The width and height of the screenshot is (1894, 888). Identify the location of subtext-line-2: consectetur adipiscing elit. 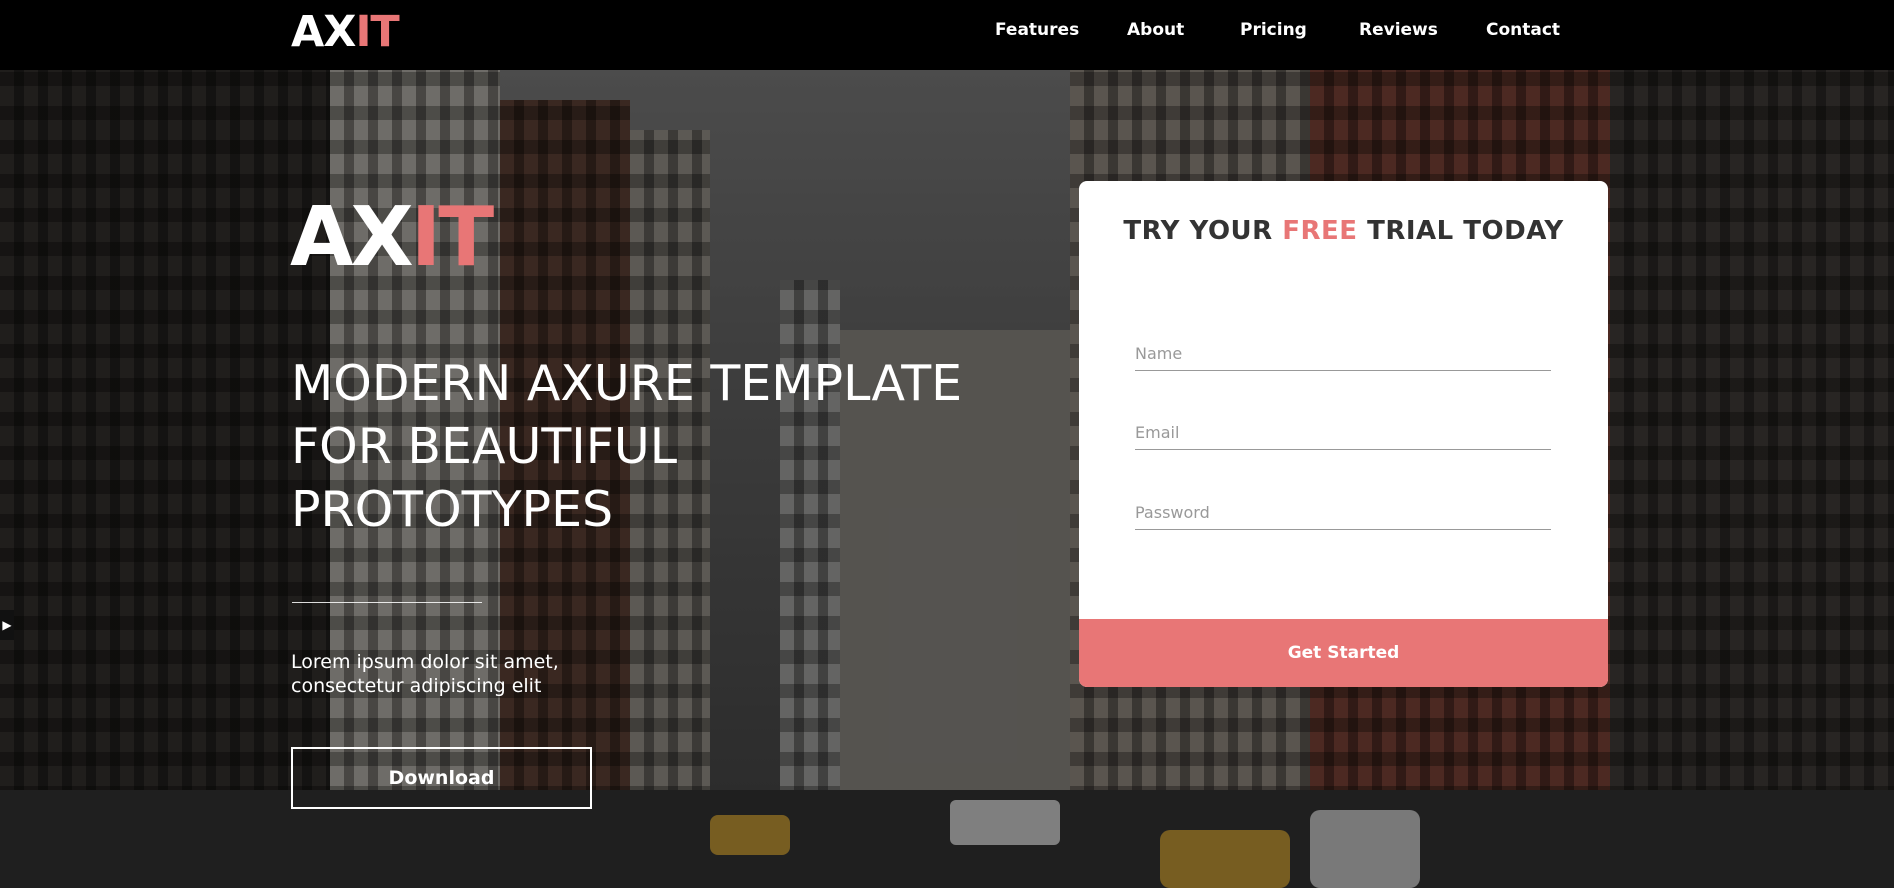
(416, 686).